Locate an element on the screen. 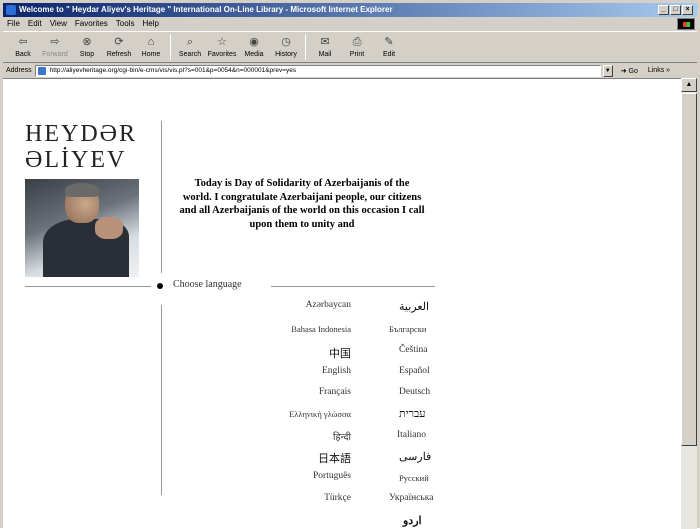  language-link-bulgarian: Български is located at coordinates (407, 329).